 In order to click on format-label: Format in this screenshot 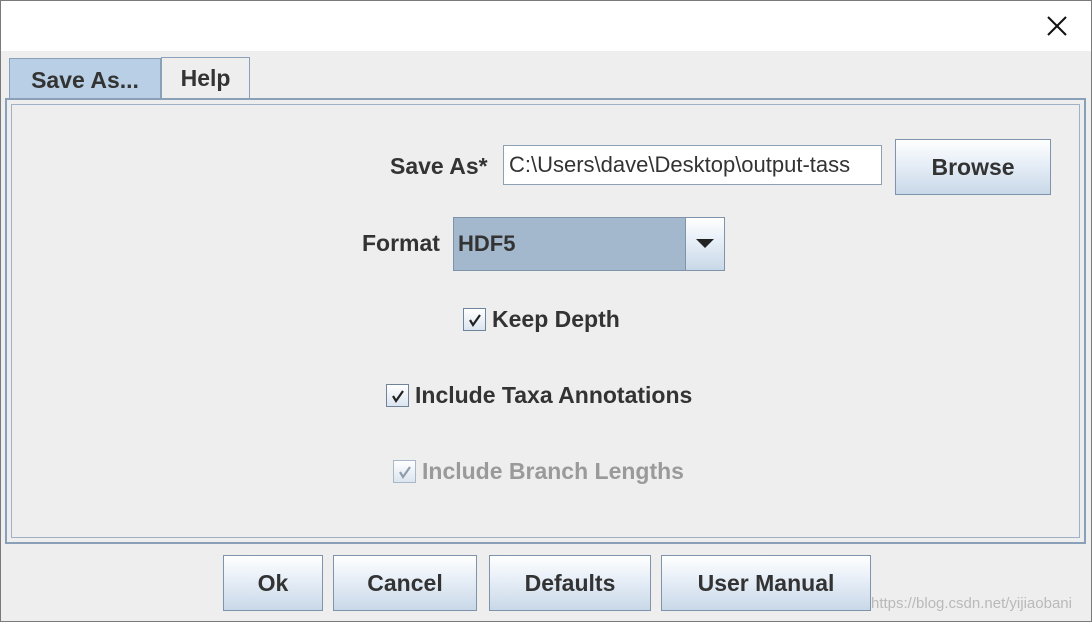, I will do `click(401, 243)`.